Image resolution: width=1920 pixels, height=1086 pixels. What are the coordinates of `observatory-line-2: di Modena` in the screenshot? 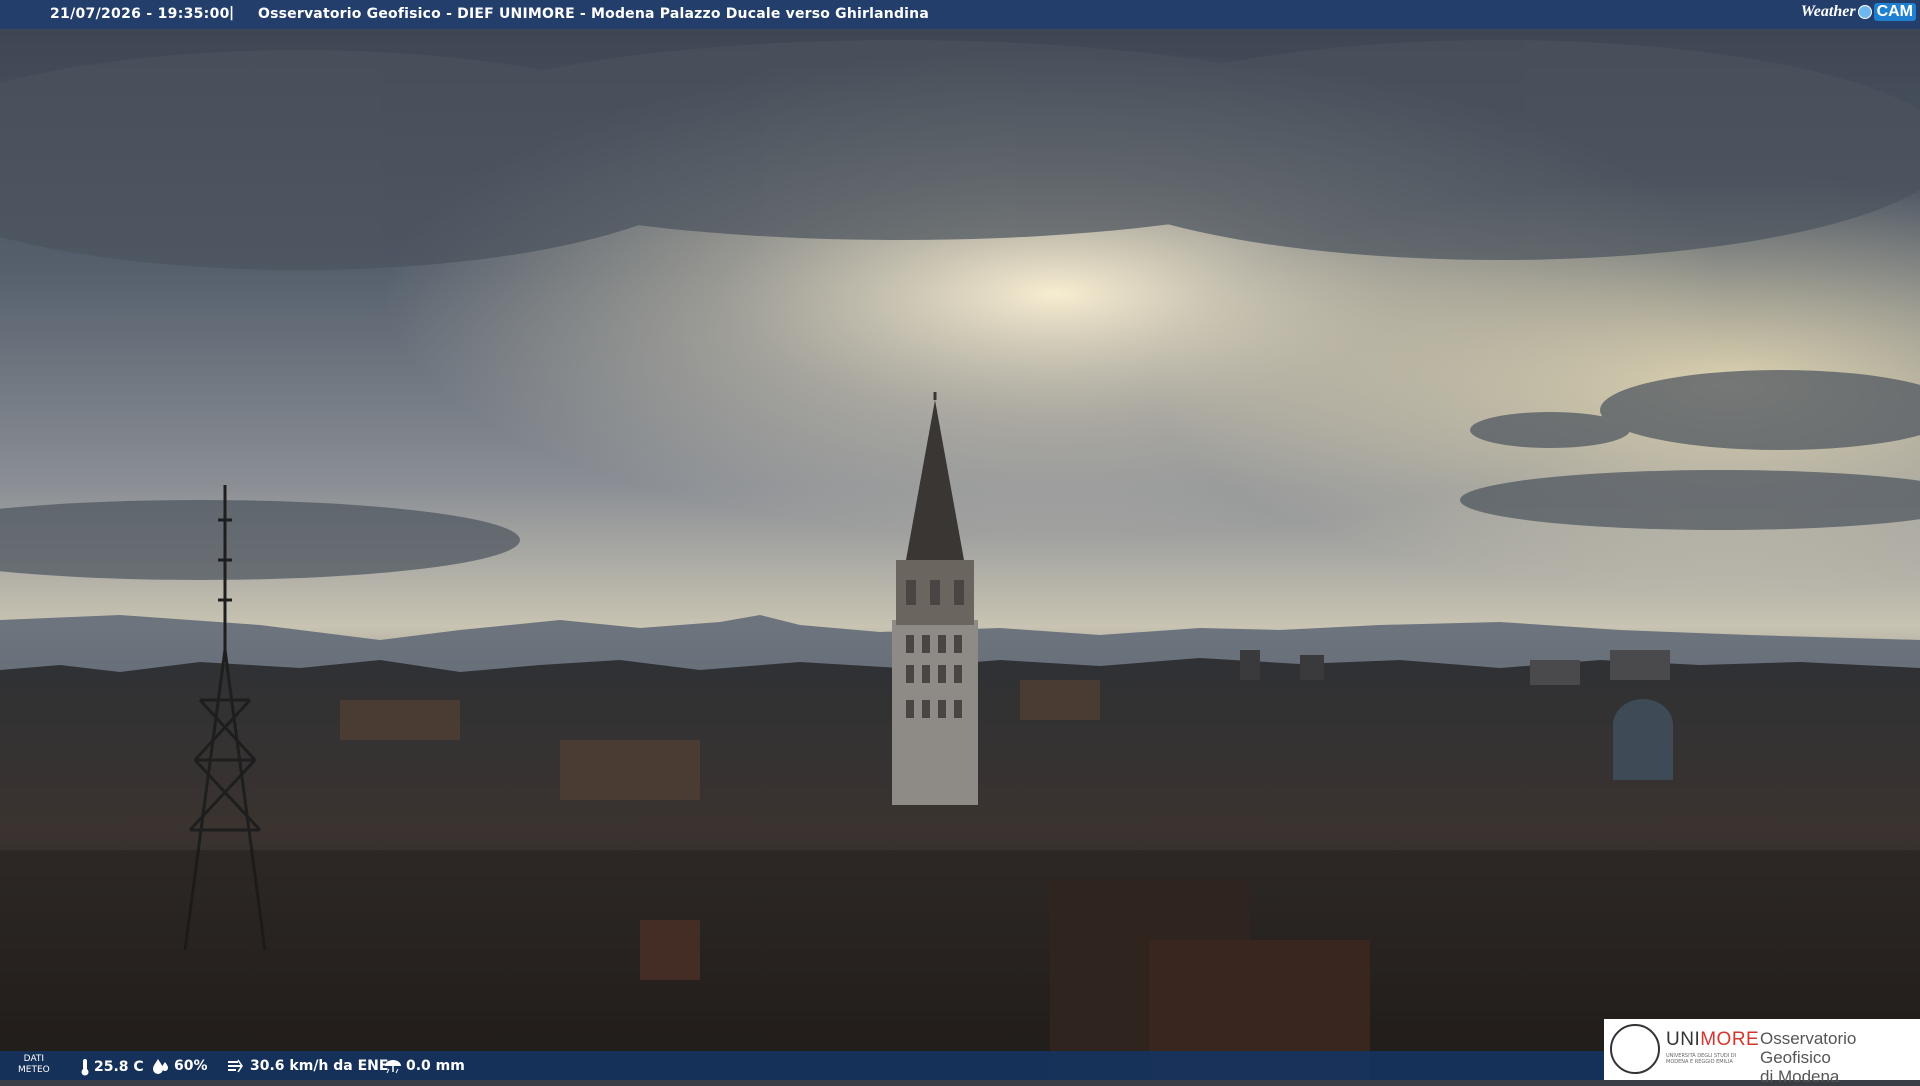 It's located at (1800, 1076).